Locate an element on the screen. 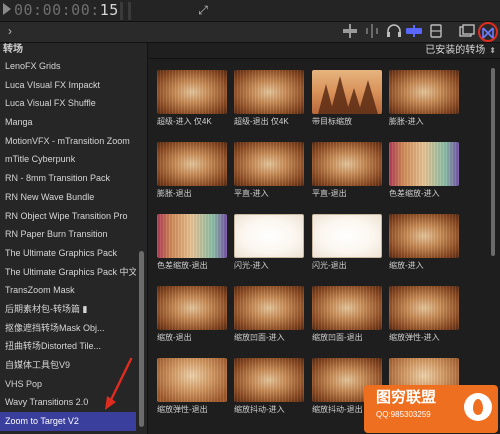 The width and height of the screenshot is (500, 434). transition-tile: 膨胀-退出 is located at coordinates (192, 170).